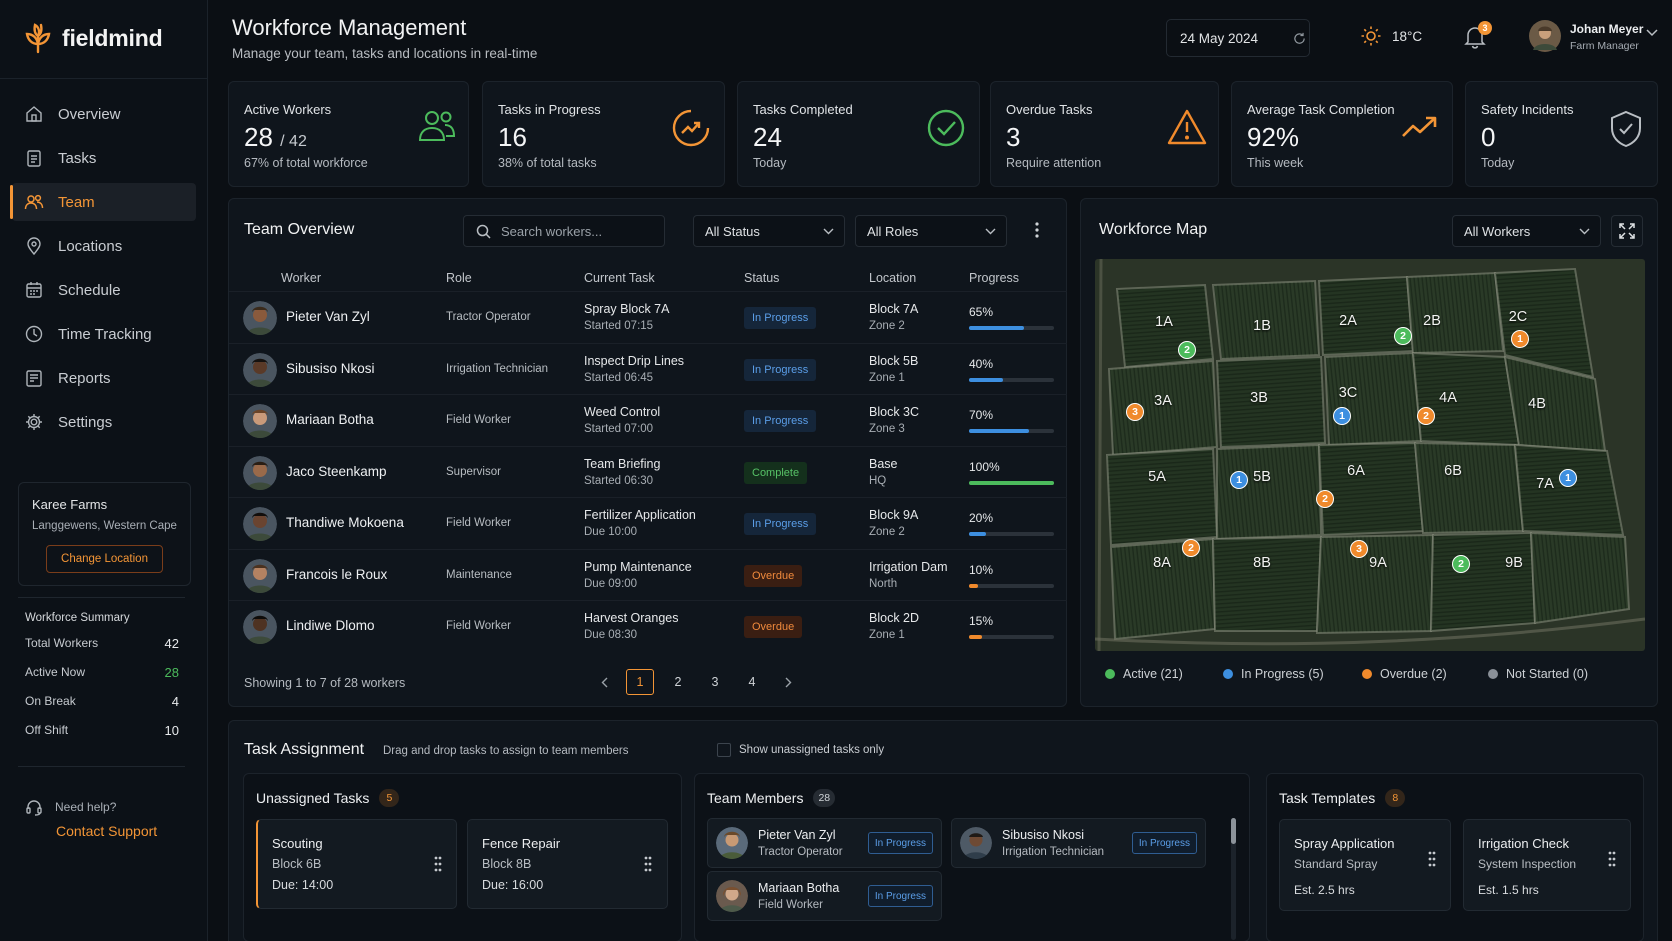 The image size is (1672, 941). Describe the element at coordinates (1163, 401) in the screenshot. I see `map-block-label: 3A` at that location.